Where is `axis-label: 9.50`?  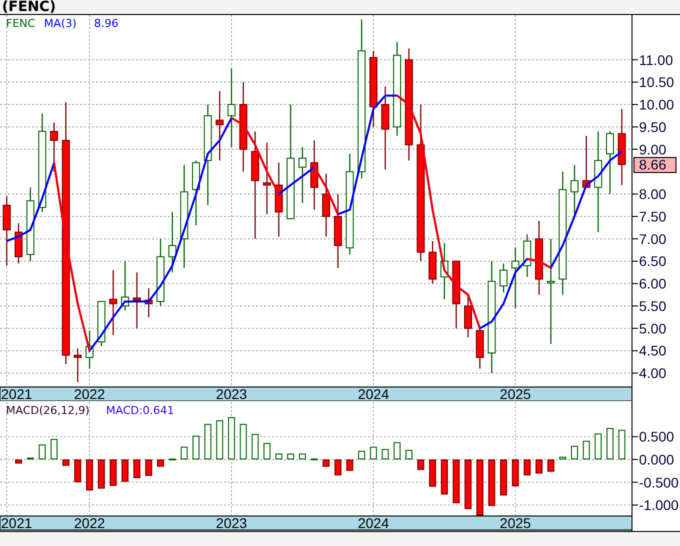
axis-label: 9.50 is located at coordinates (652, 126).